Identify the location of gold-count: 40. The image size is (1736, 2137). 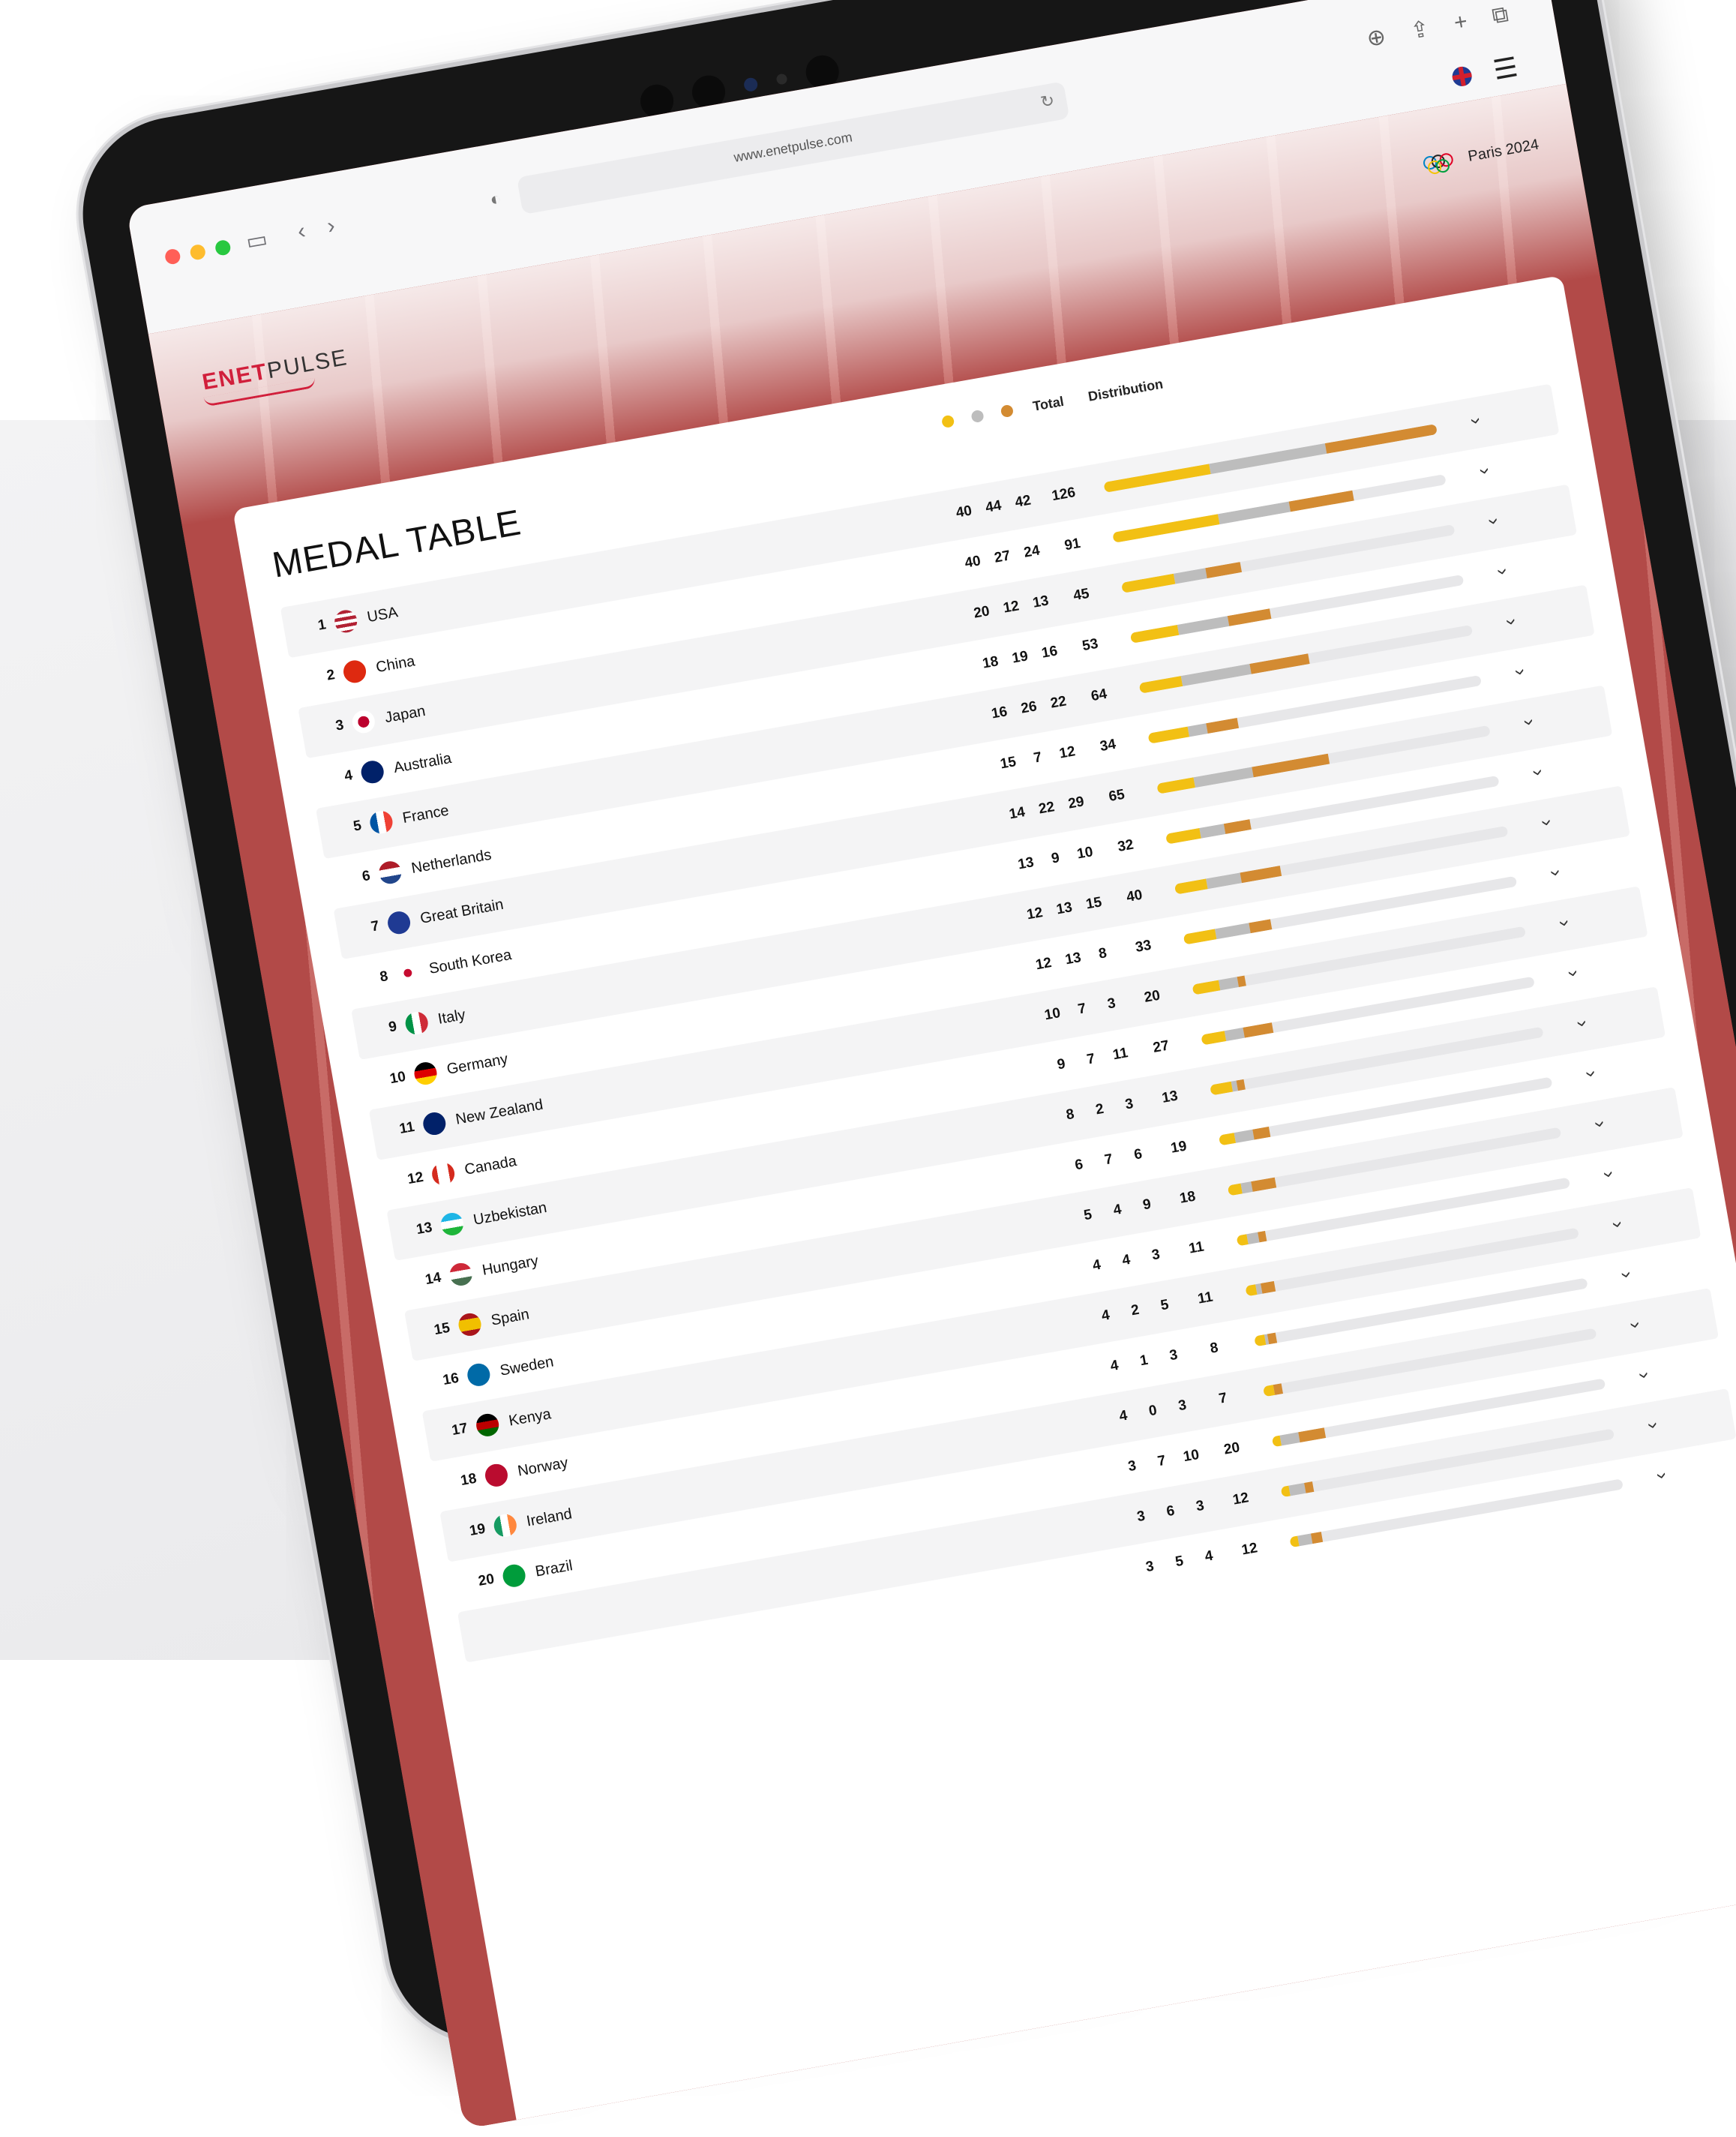
(964, 512).